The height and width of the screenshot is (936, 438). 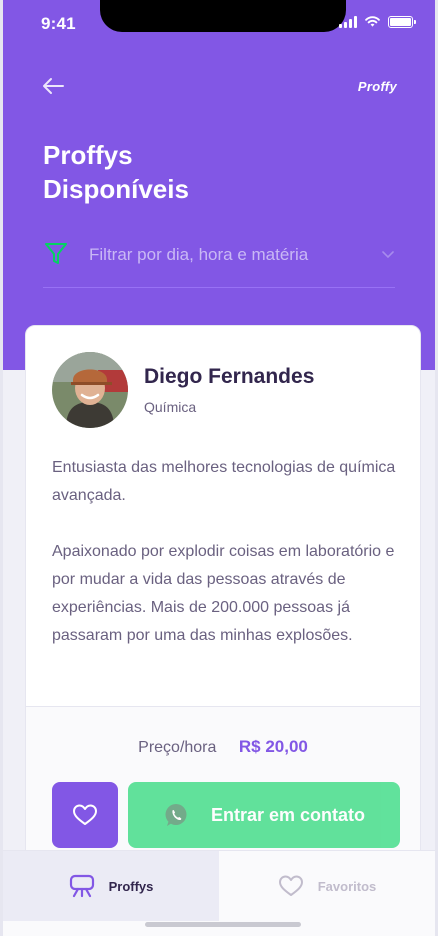 What do you see at coordinates (402, 21) in the screenshot?
I see `battery-icon` at bounding box center [402, 21].